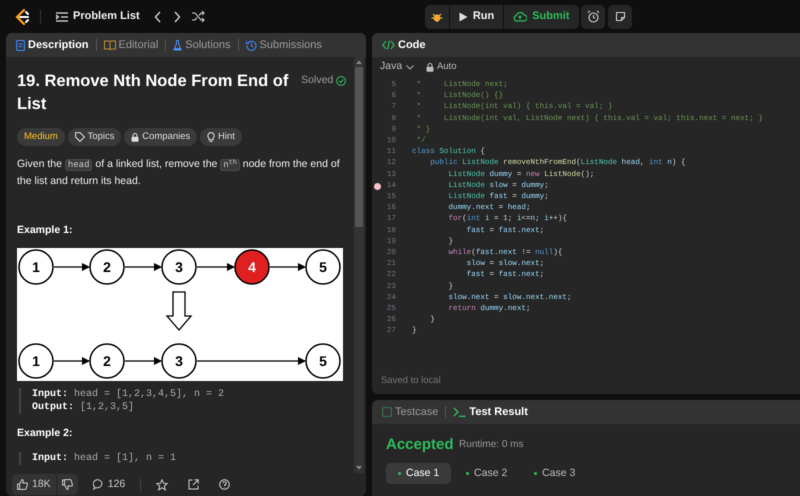 The height and width of the screenshot is (496, 800). I want to click on tab: Test Result, so click(490, 412).